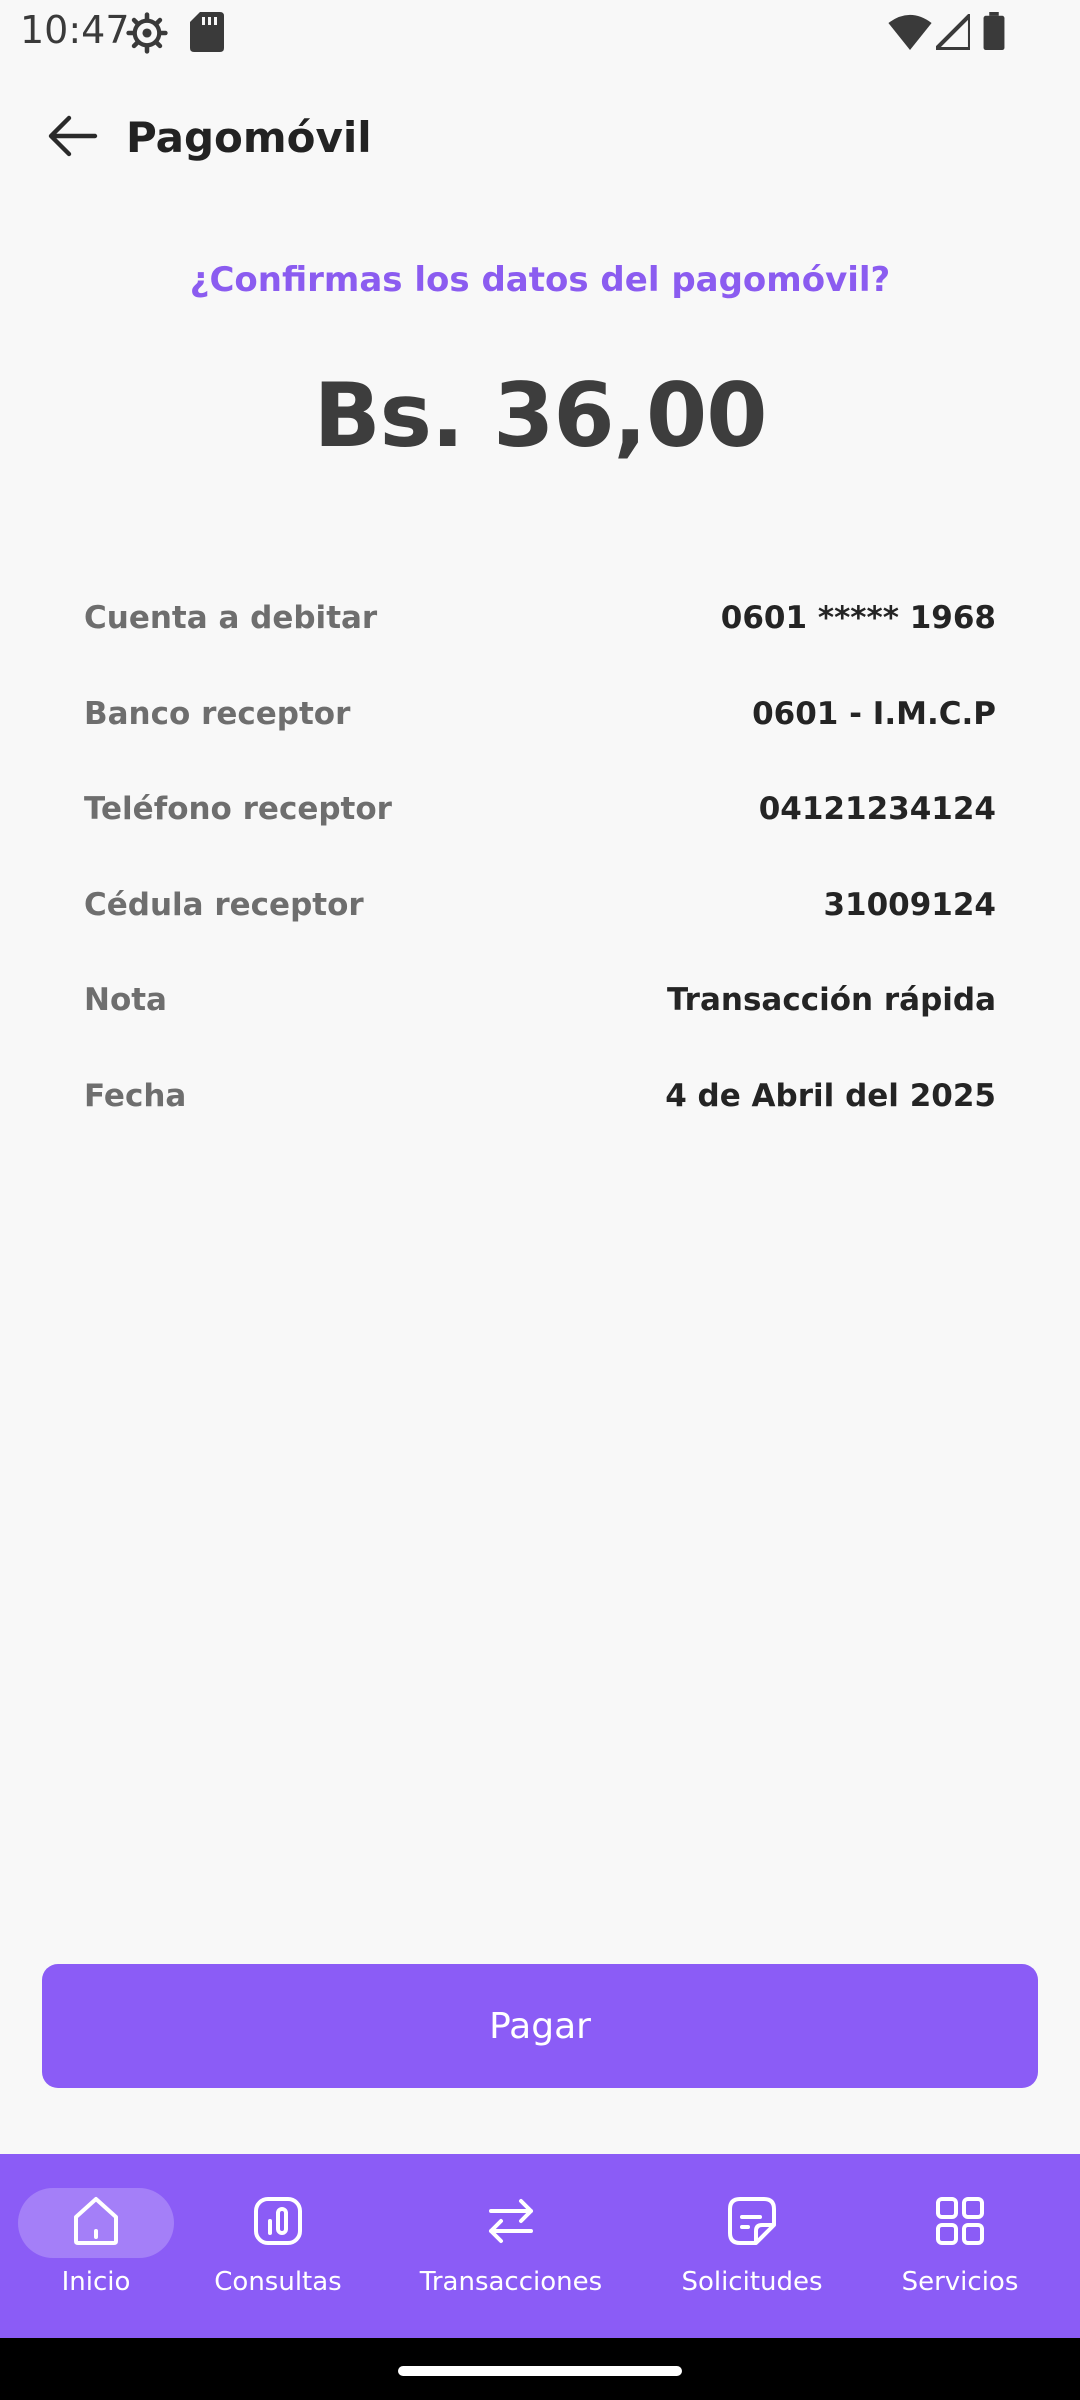 Image resolution: width=1080 pixels, height=2400 pixels. I want to click on nav-label: Transacciones, so click(511, 2282).